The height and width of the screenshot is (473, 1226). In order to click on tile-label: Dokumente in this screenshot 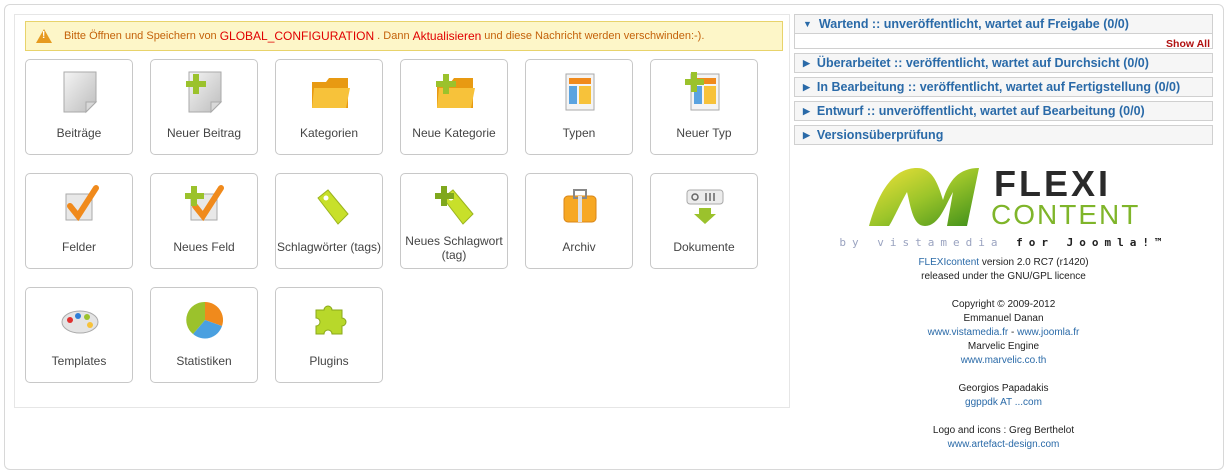, I will do `click(704, 247)`.